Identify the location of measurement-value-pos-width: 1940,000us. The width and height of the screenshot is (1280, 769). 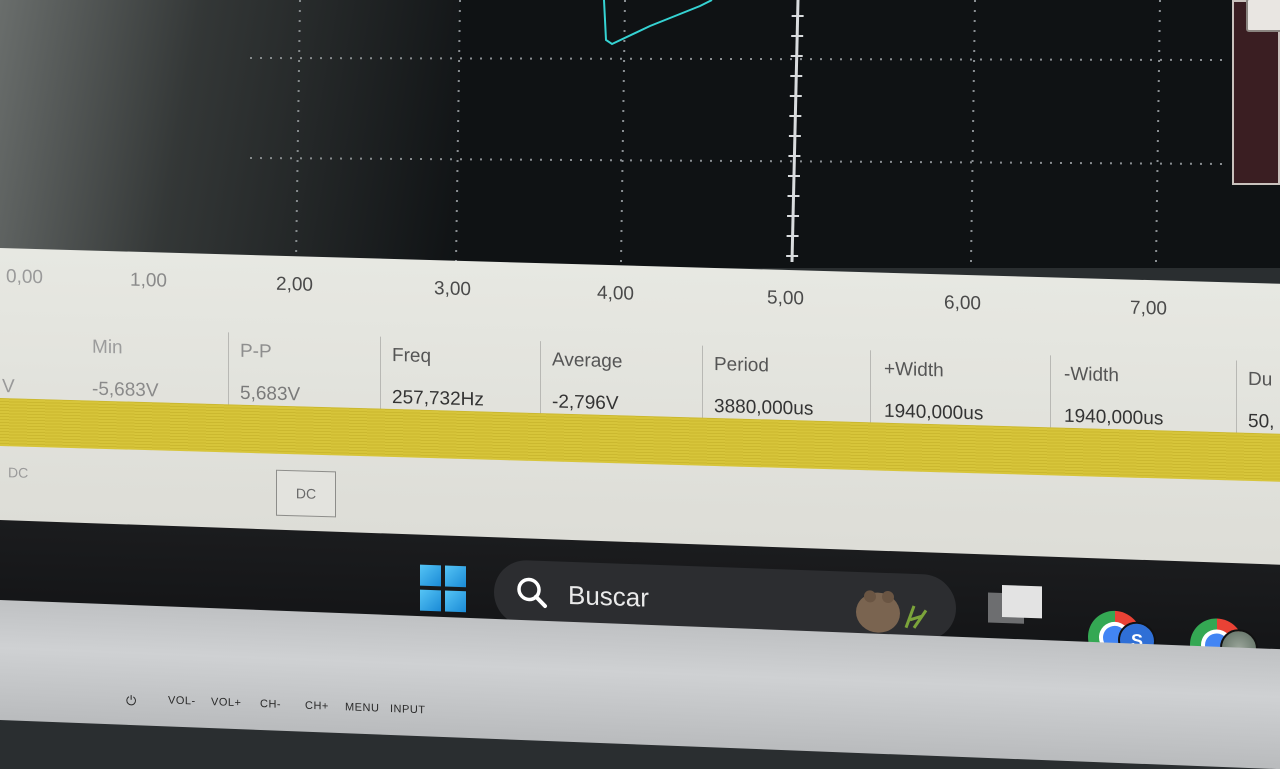
(934, 412).